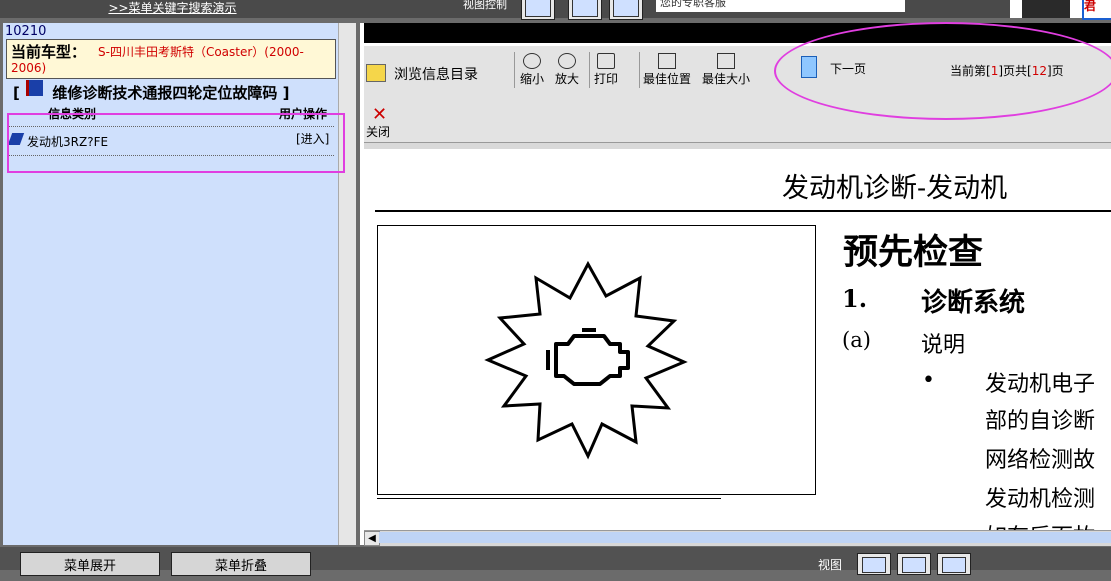 The width and height of the screenshot is (1111, 581). Describe the element at coordinates (90, 564) in the screenshot. I see `menu-expand-button: 菜单展开` at that location.